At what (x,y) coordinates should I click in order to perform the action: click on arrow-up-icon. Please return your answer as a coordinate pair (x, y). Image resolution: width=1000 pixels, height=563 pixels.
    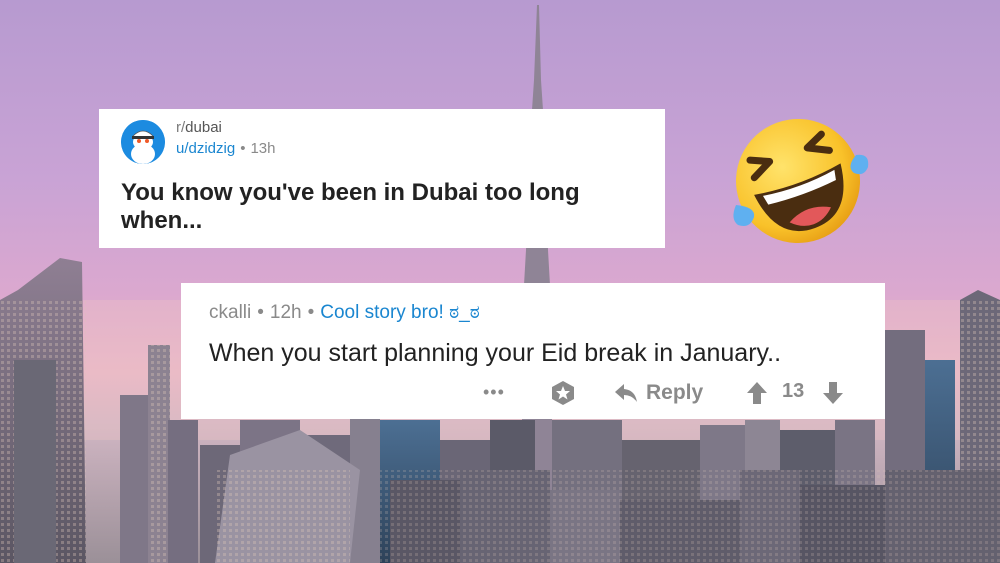
    Looking at the image, I should click on (757, 393).